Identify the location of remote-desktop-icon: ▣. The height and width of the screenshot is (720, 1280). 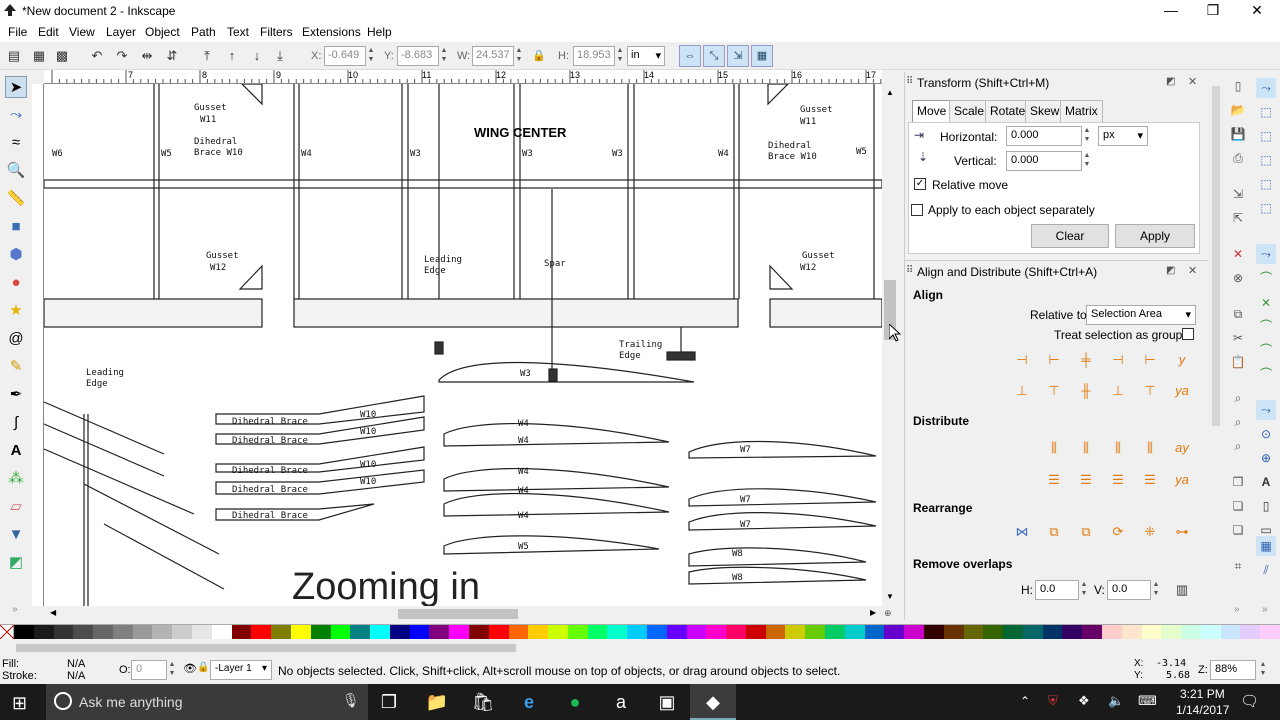
(667, 702).